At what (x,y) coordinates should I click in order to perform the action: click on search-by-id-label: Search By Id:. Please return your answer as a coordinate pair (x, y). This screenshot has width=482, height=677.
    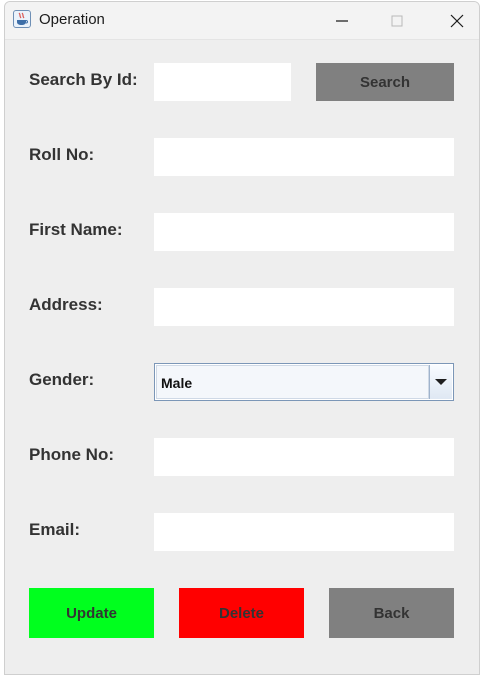
    Looking at the image, I should click on (83, 79).